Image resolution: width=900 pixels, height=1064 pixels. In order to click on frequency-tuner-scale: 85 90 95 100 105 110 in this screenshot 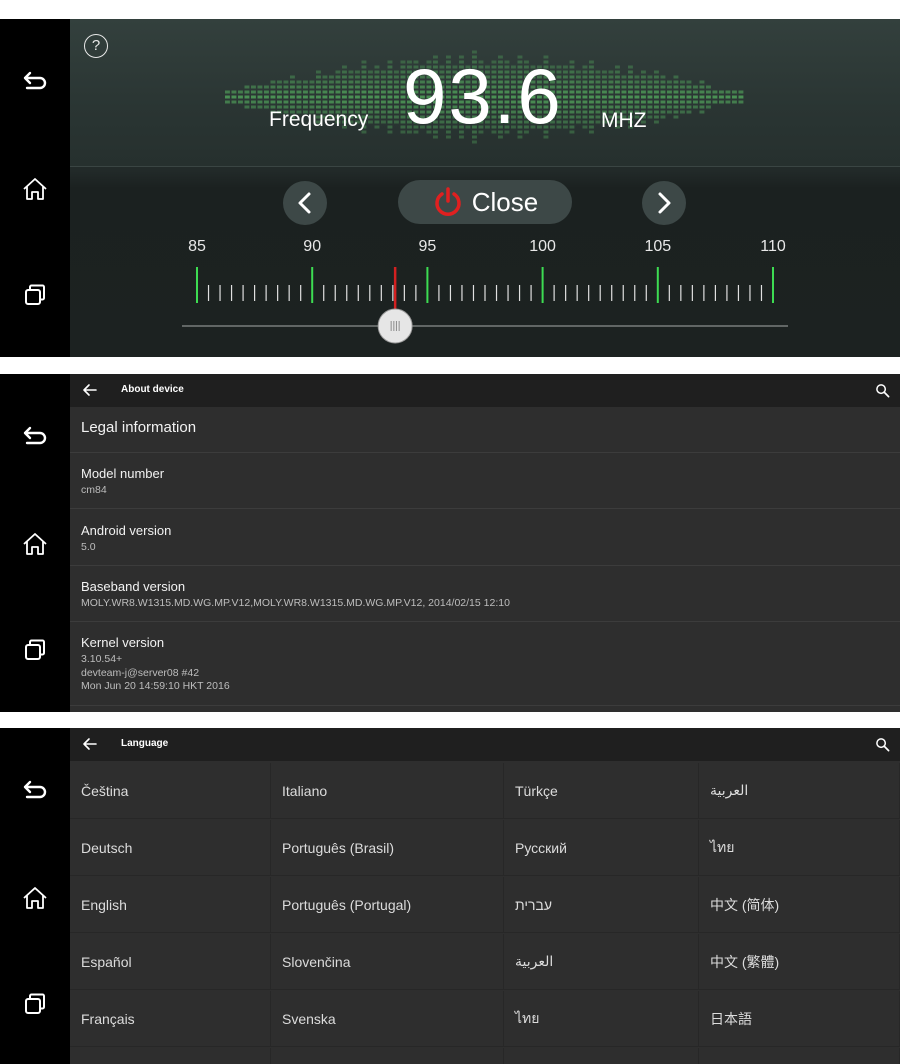, I will do `click(485, 293)`.